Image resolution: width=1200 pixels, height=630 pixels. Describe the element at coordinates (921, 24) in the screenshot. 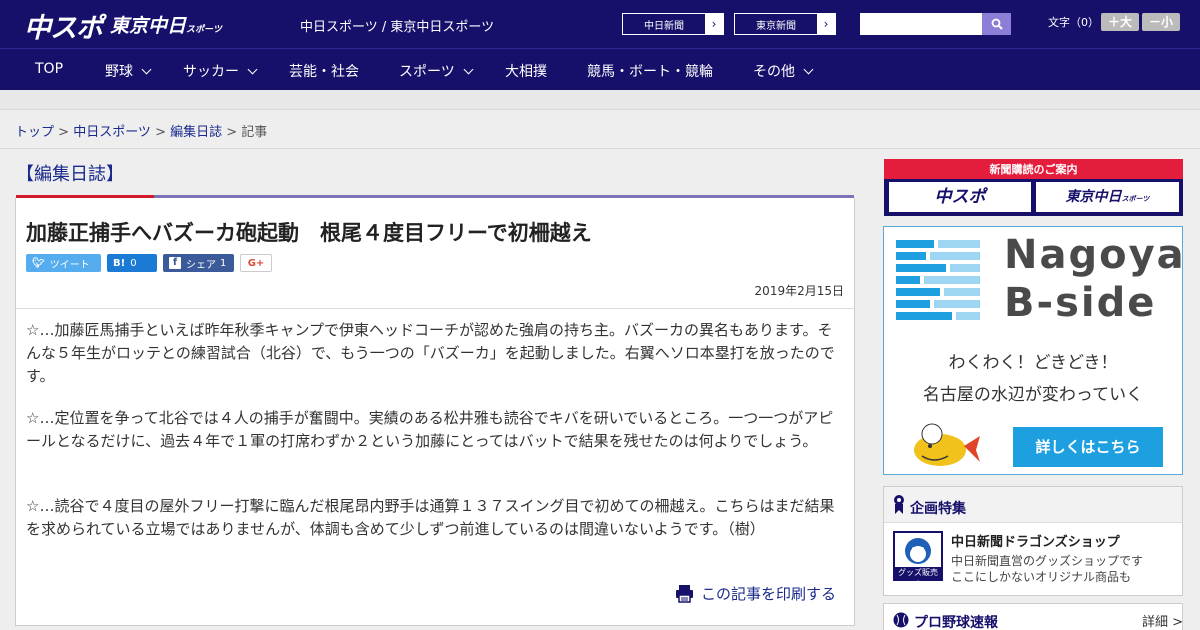

I see `search-input` at that location.